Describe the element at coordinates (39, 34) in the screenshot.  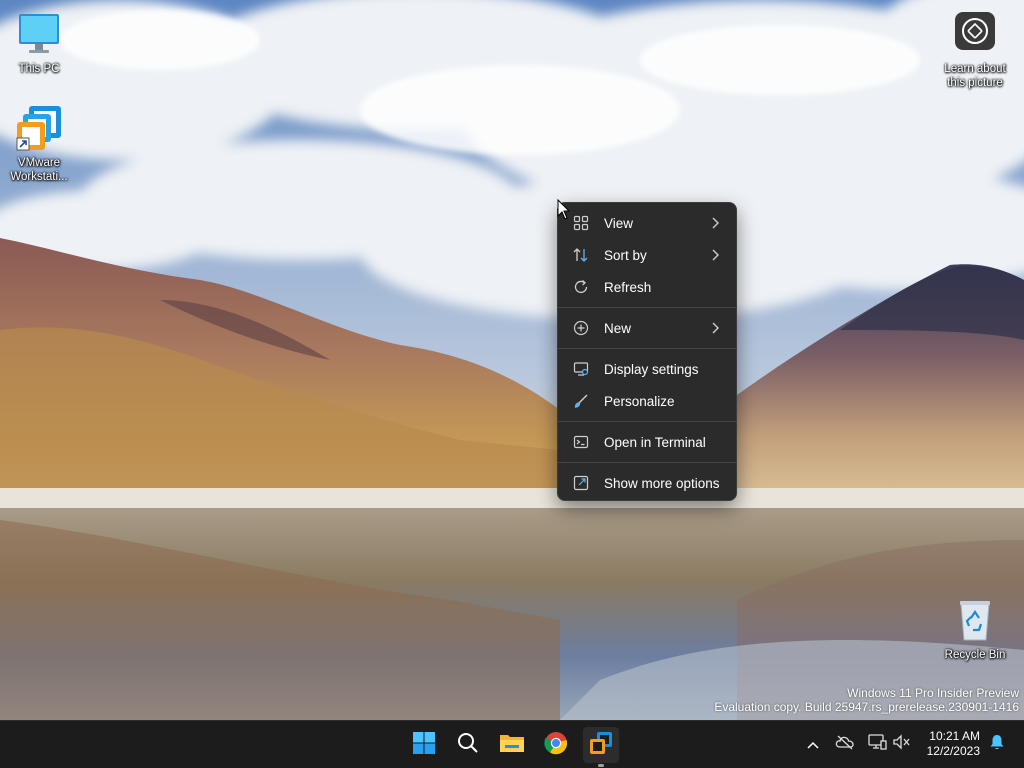
I see `monitor-icon` at that location.